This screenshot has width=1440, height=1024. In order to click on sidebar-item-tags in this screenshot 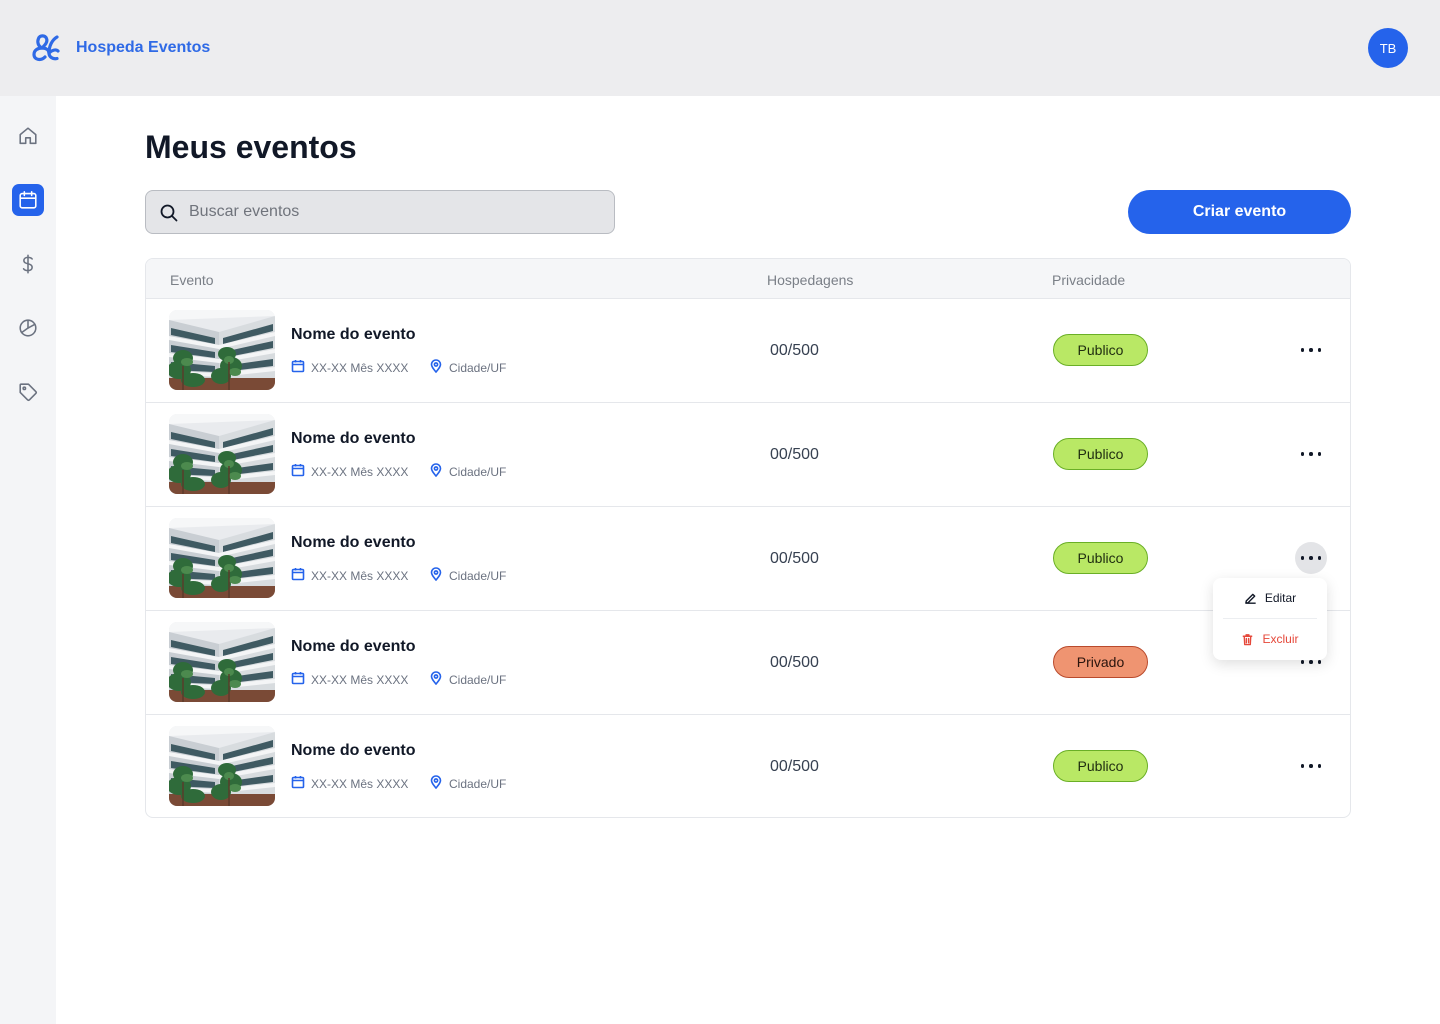, I will do `click(28, 392)`.